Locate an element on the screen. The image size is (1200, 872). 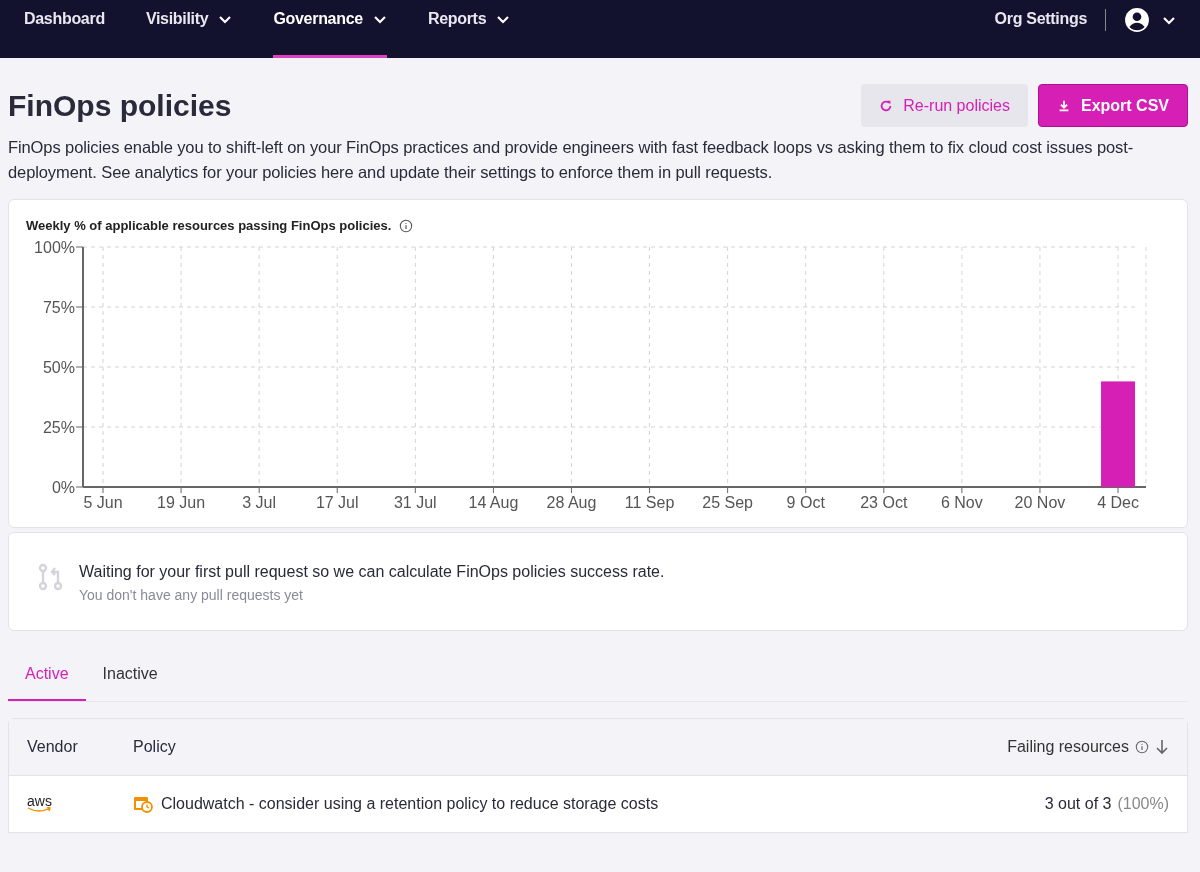
rerun-button: Re-run policies is located at coordinates (944, 105).